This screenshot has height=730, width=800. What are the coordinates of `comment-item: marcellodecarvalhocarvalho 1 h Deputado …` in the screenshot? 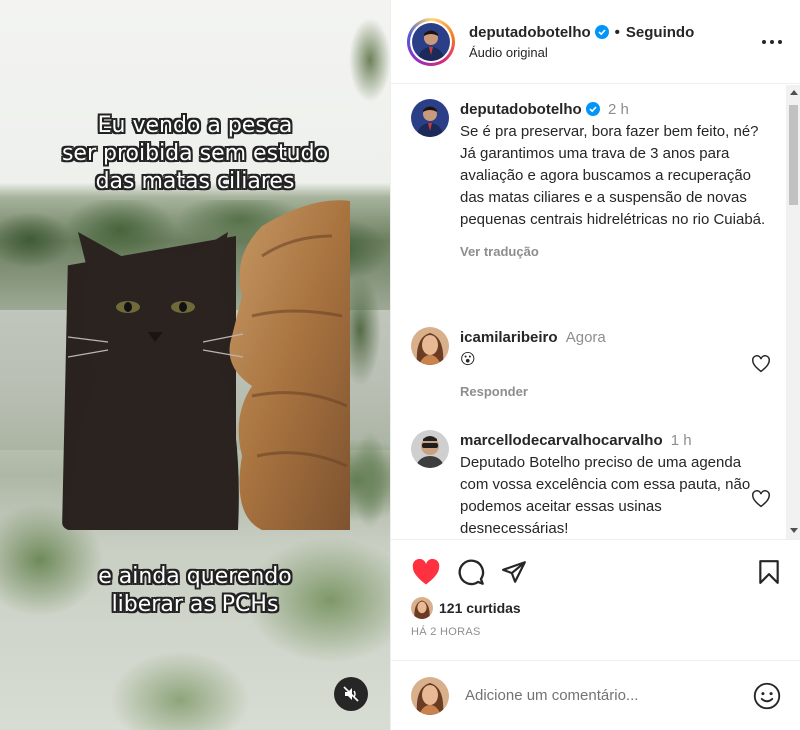 It's located at (591, 484).